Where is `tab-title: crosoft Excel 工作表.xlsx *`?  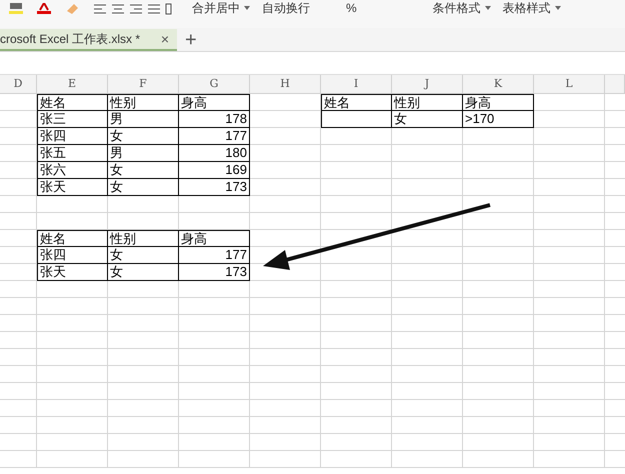 tab-title: crosoft Excel 工作表.xlsx * is located at coordinates (70, 39).